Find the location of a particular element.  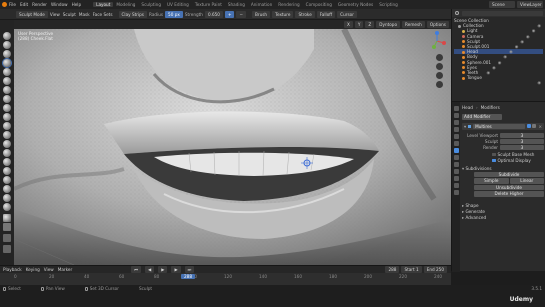

menu-file: File is located at coordinates (12, 4).